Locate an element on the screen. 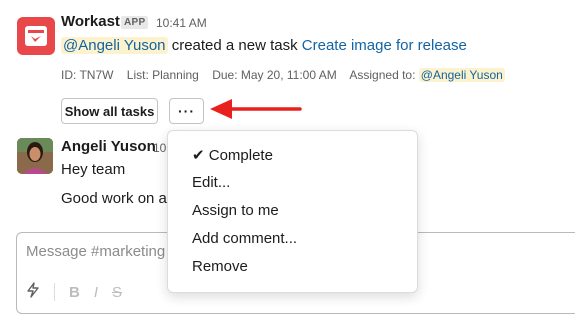  message-sender: Workast is located at coordinates (90, 21).